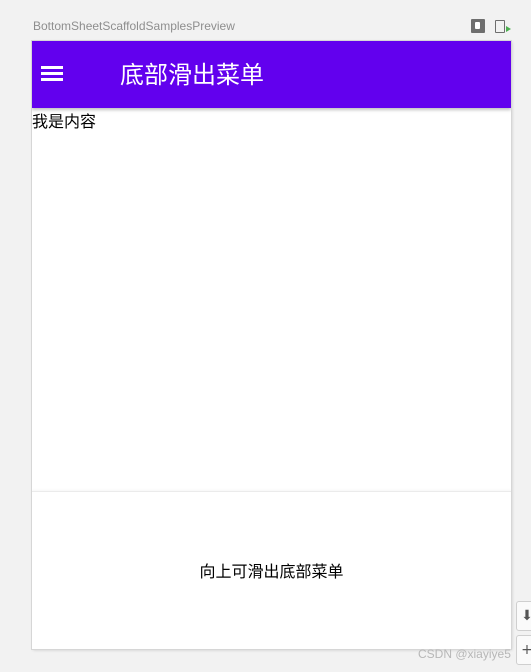 The image size is (531, 672). What do you see at coordinates (192, 75) in the screenshot?
I see `app-bar-title: 底部滑出菜单` at bounding box center [192, 75].